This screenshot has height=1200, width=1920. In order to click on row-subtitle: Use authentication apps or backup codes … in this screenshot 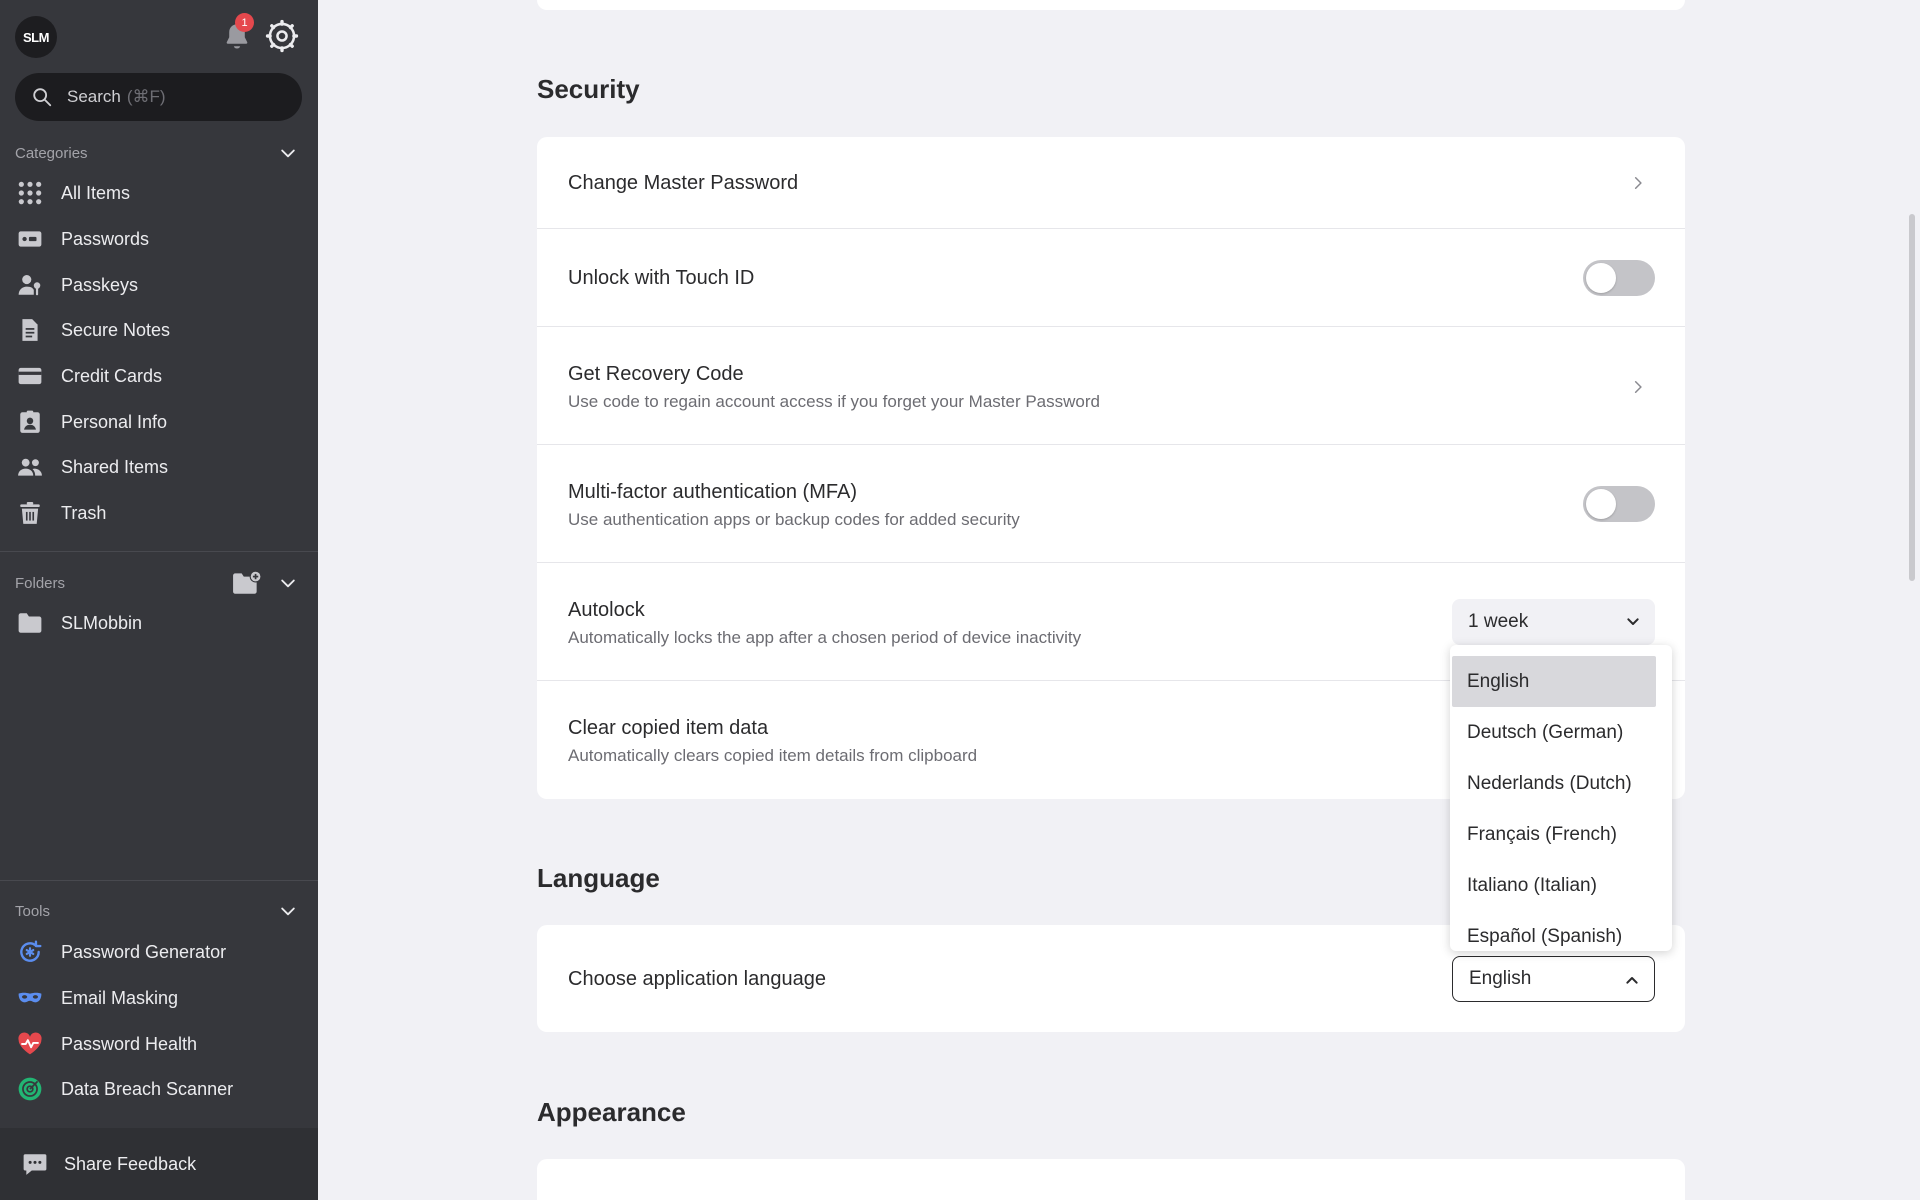, I will do `click(794, 519)`.